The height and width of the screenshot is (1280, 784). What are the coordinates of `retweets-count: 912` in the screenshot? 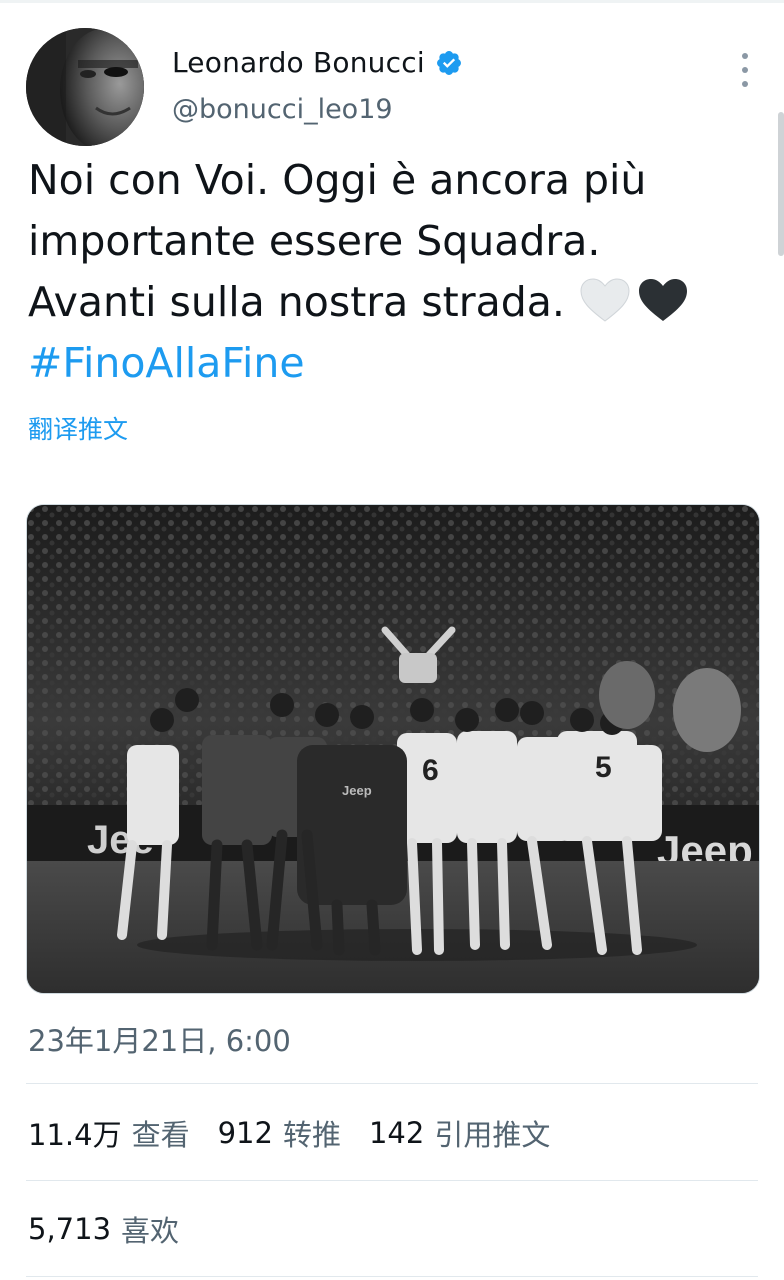 It's located at (245, 1133).